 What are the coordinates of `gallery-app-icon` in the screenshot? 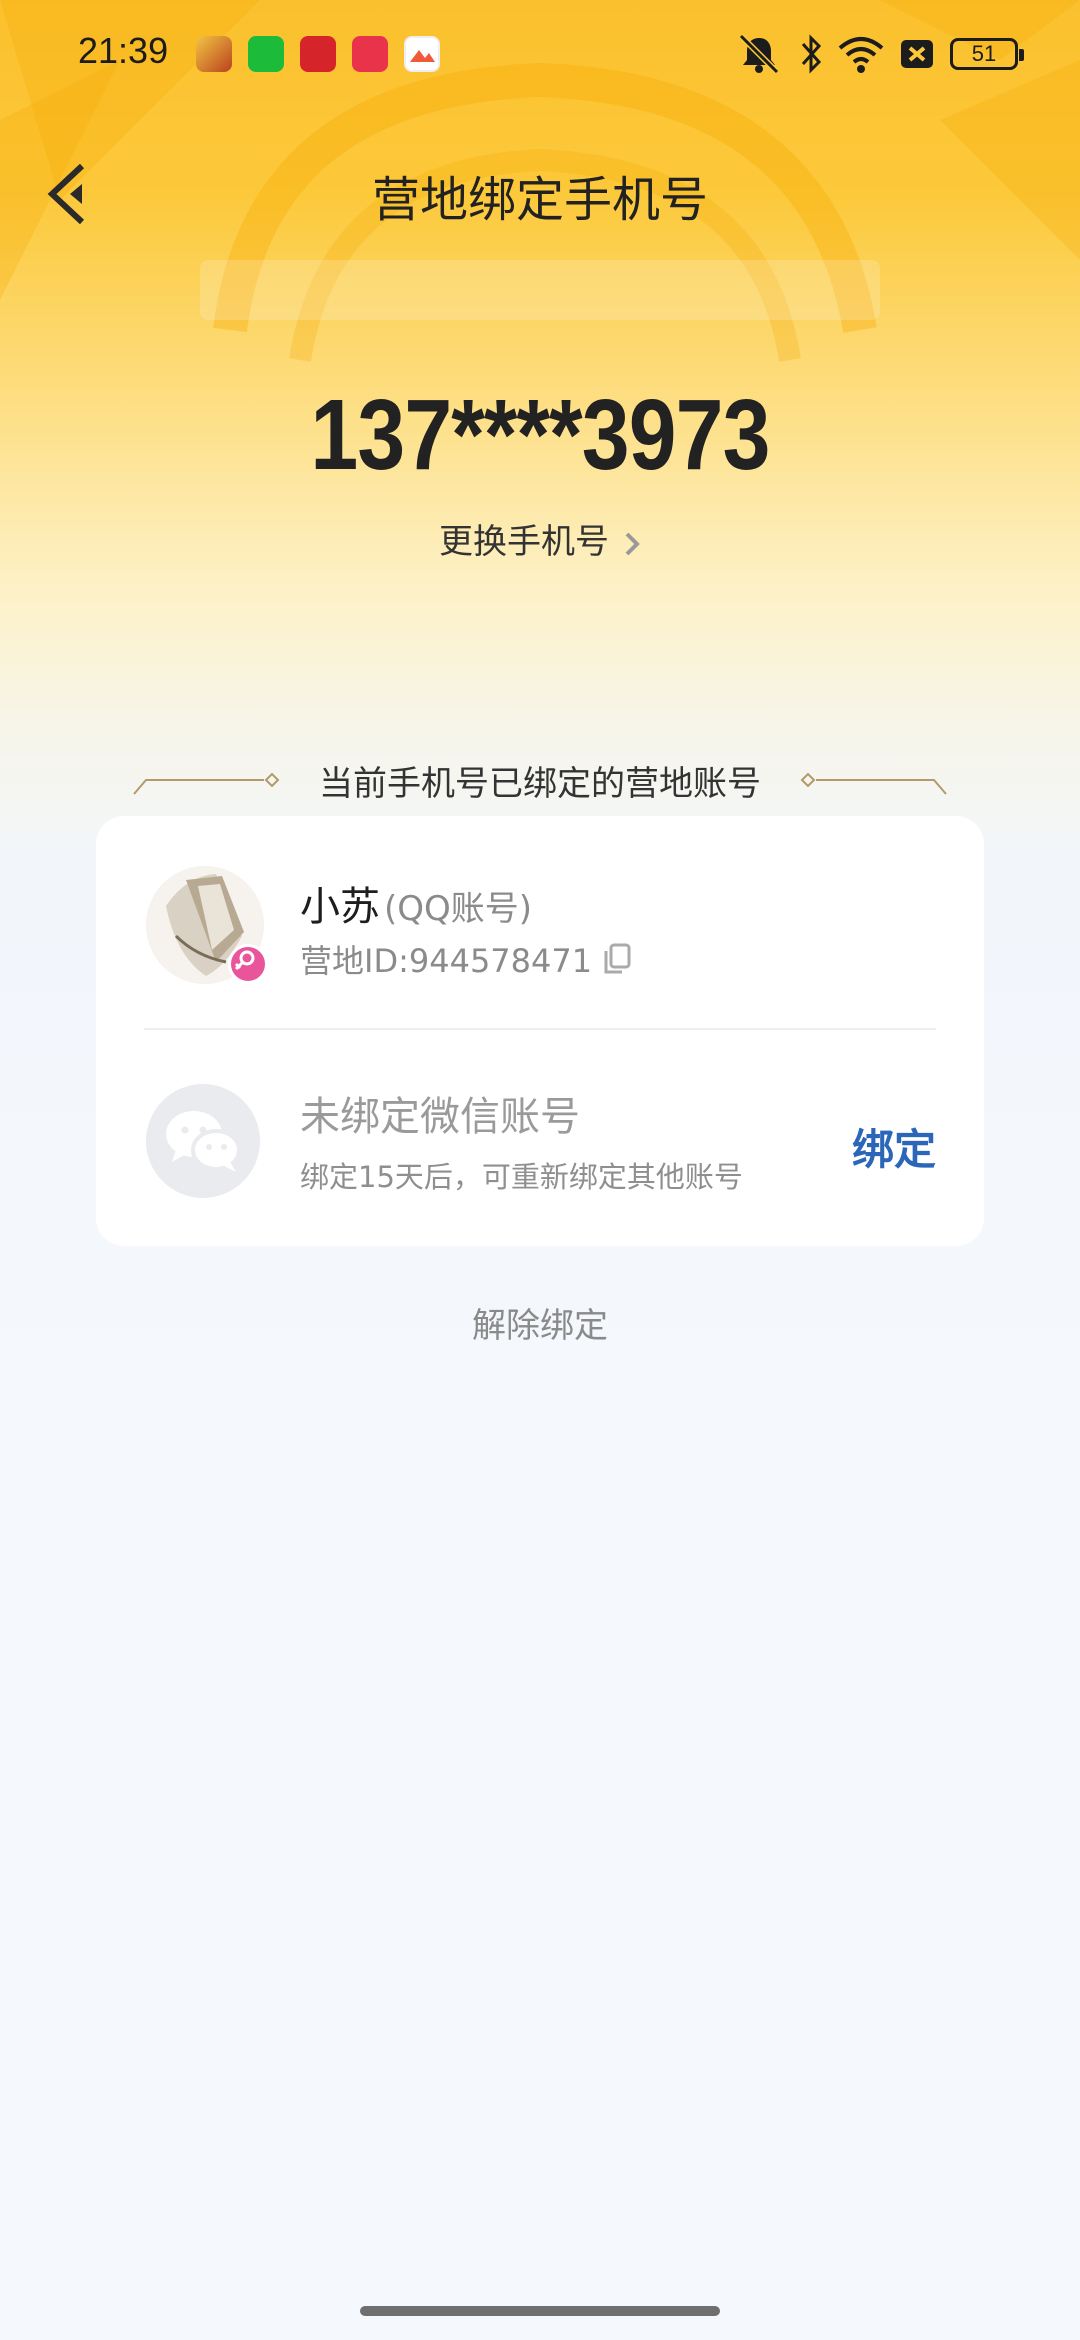 It's located at (422, 54).